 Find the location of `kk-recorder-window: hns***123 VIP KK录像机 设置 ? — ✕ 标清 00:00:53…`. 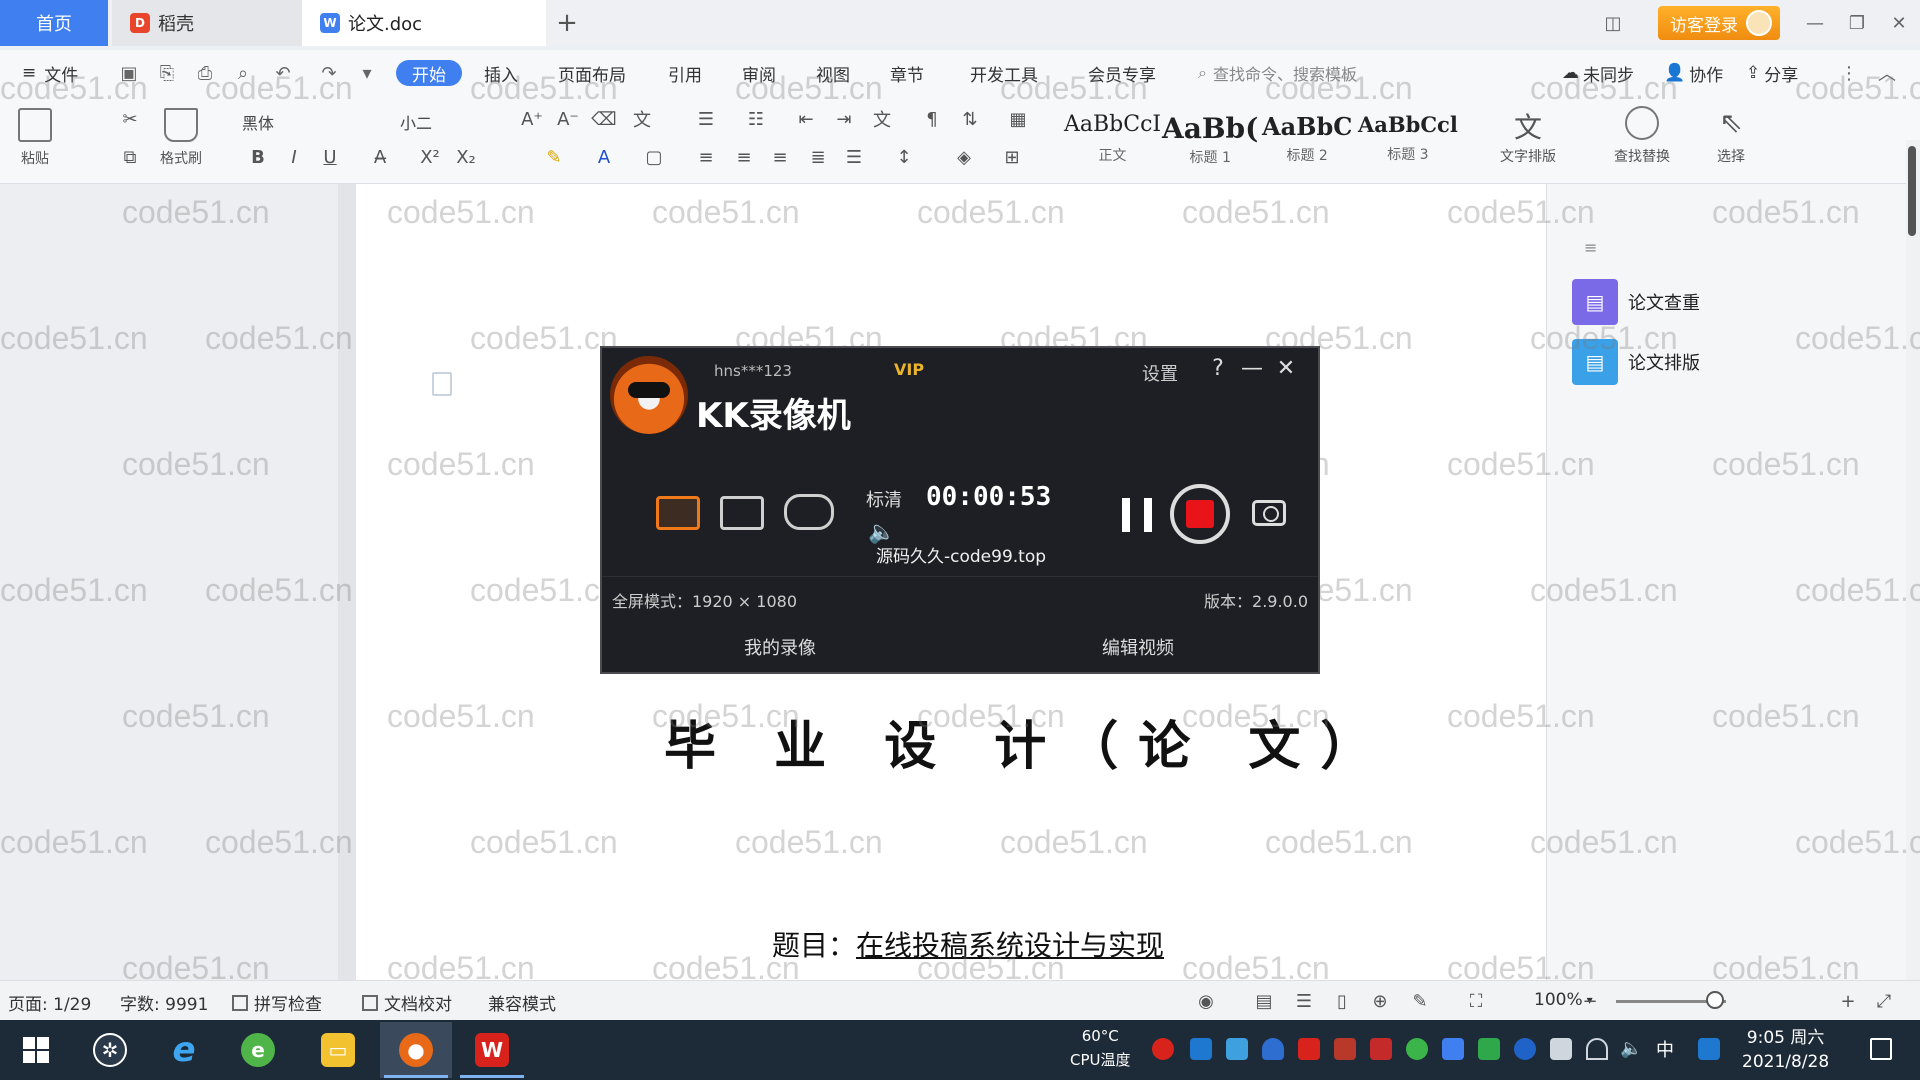

kk-recorder-window: hns***123 VIP KK录像机 设置 ? — ✕ 标清 00:00:53… is located at coordinates (960, 510).